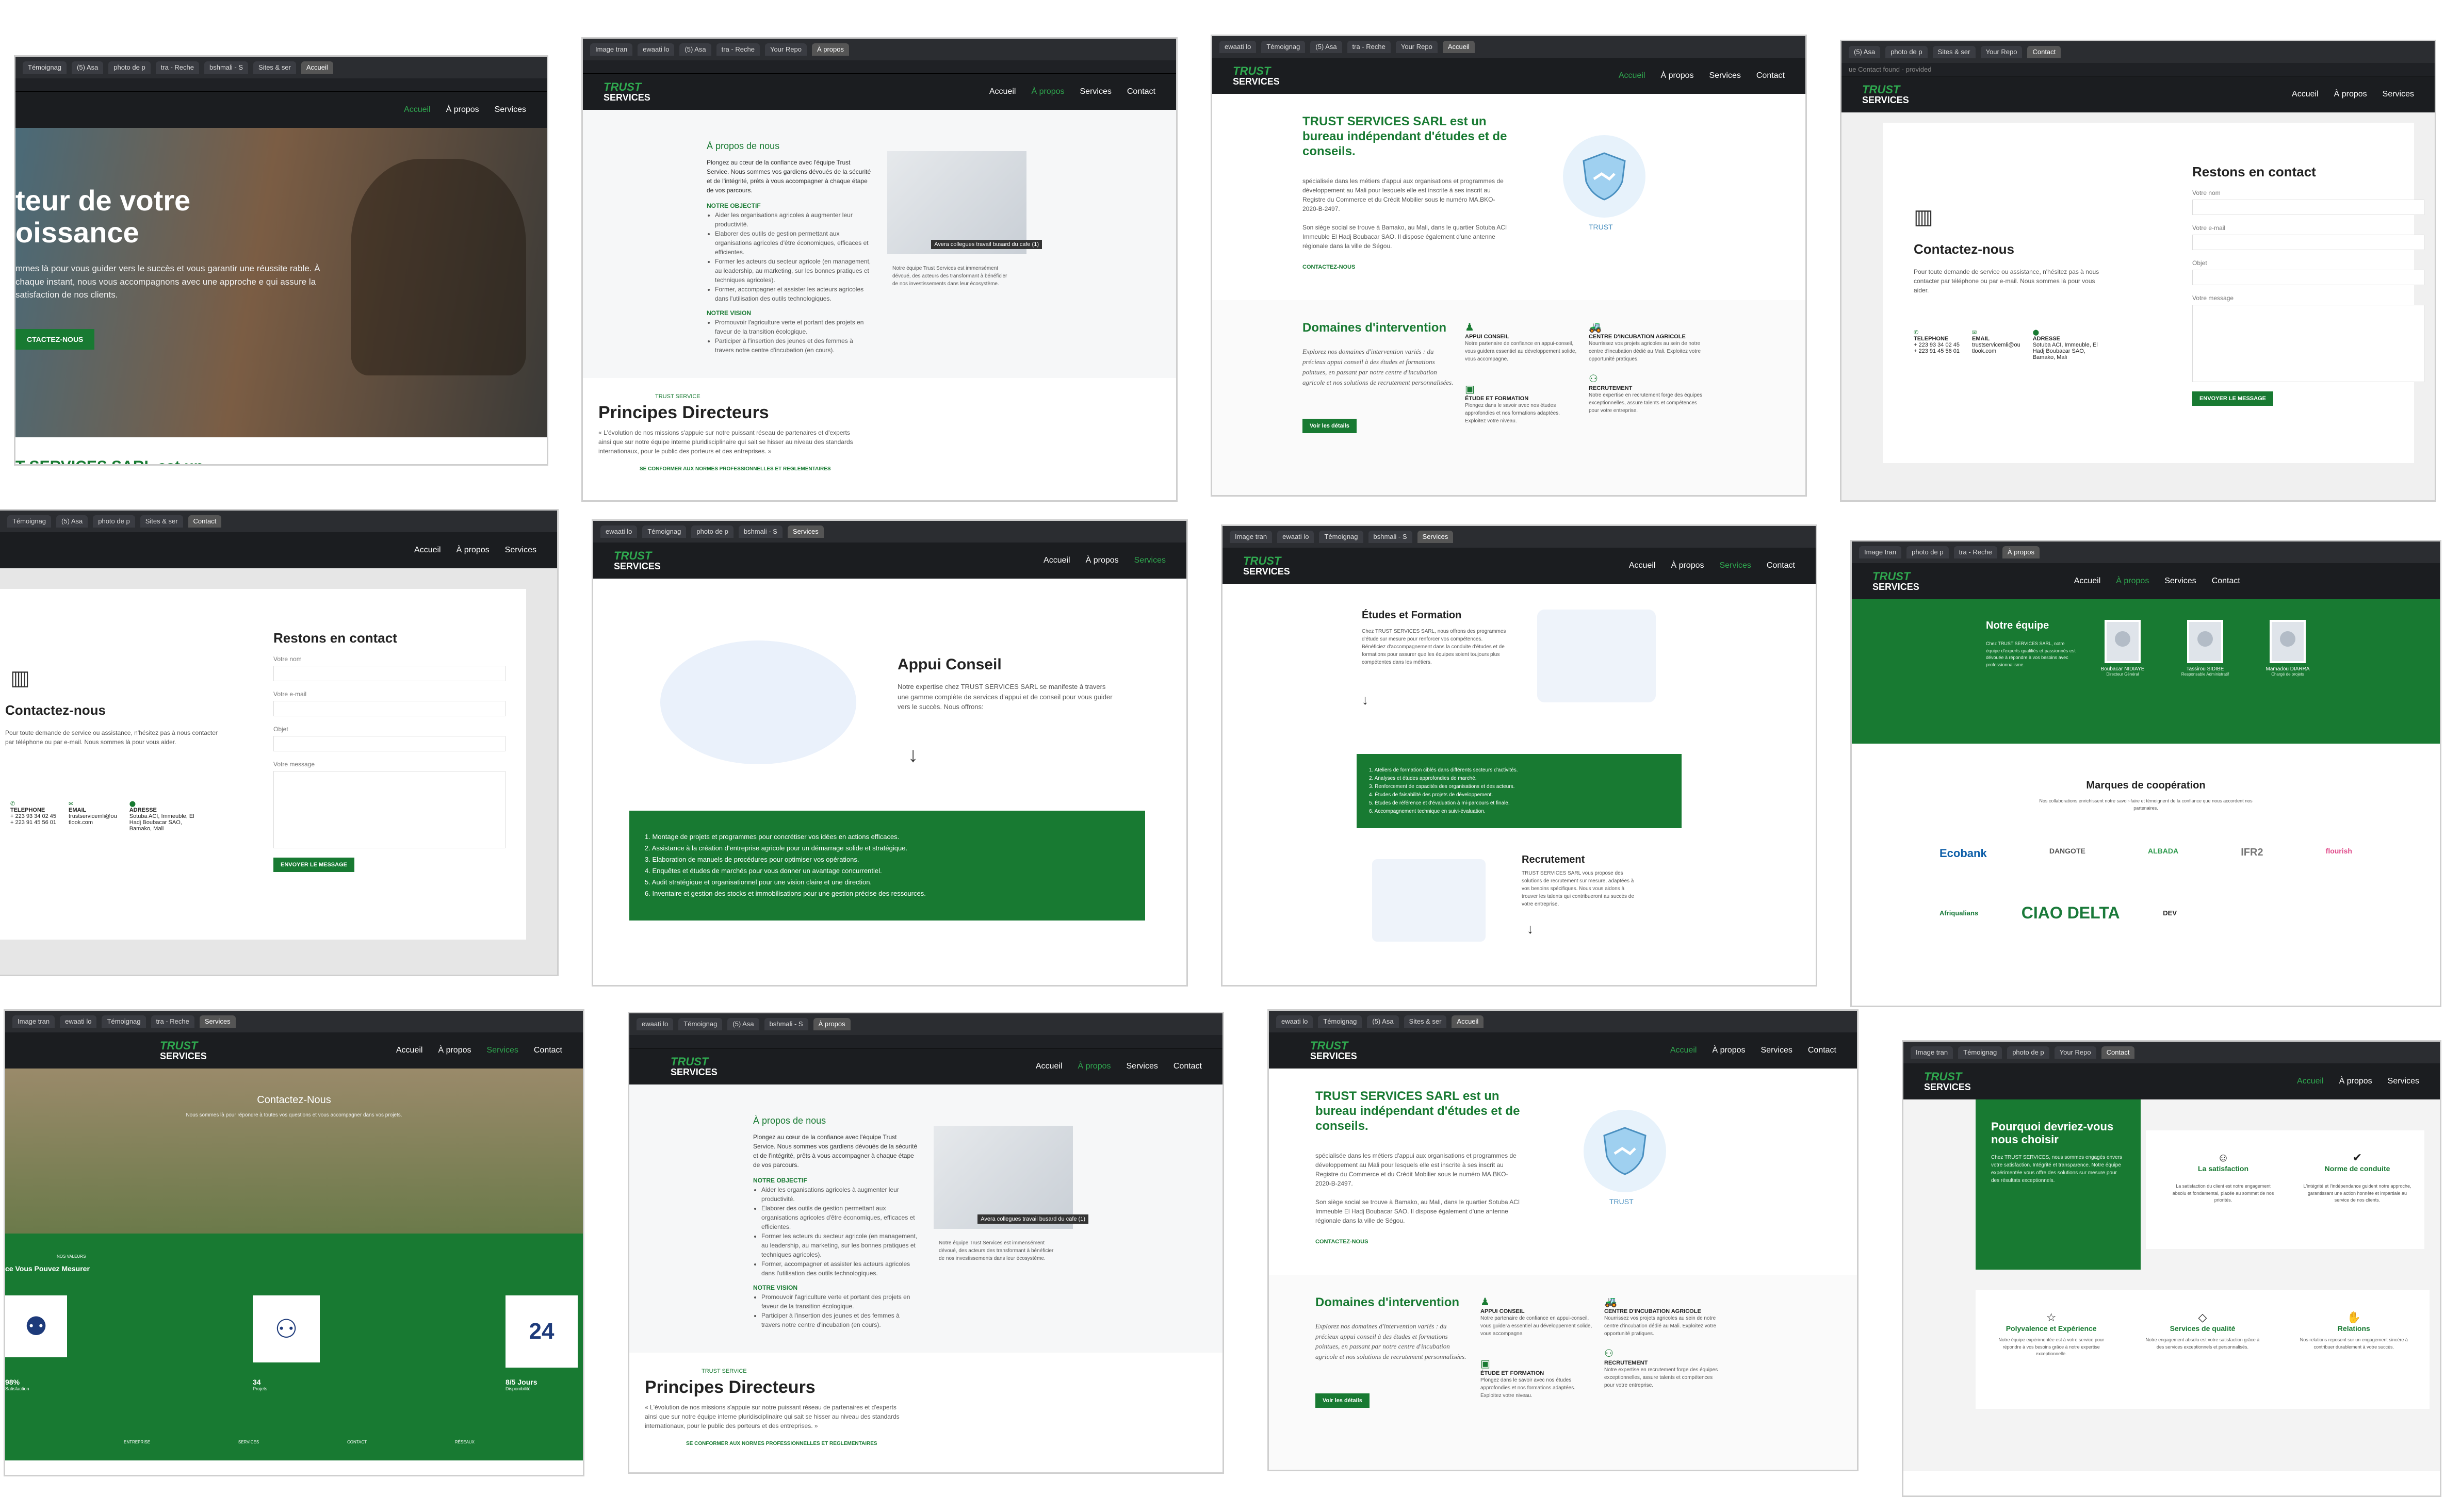 The width and height of the screenshot is (2445, 1512). What do you see at coordinates (389, 809) in the screenshot?
I see `message-field` at bounding box center [389, 809].